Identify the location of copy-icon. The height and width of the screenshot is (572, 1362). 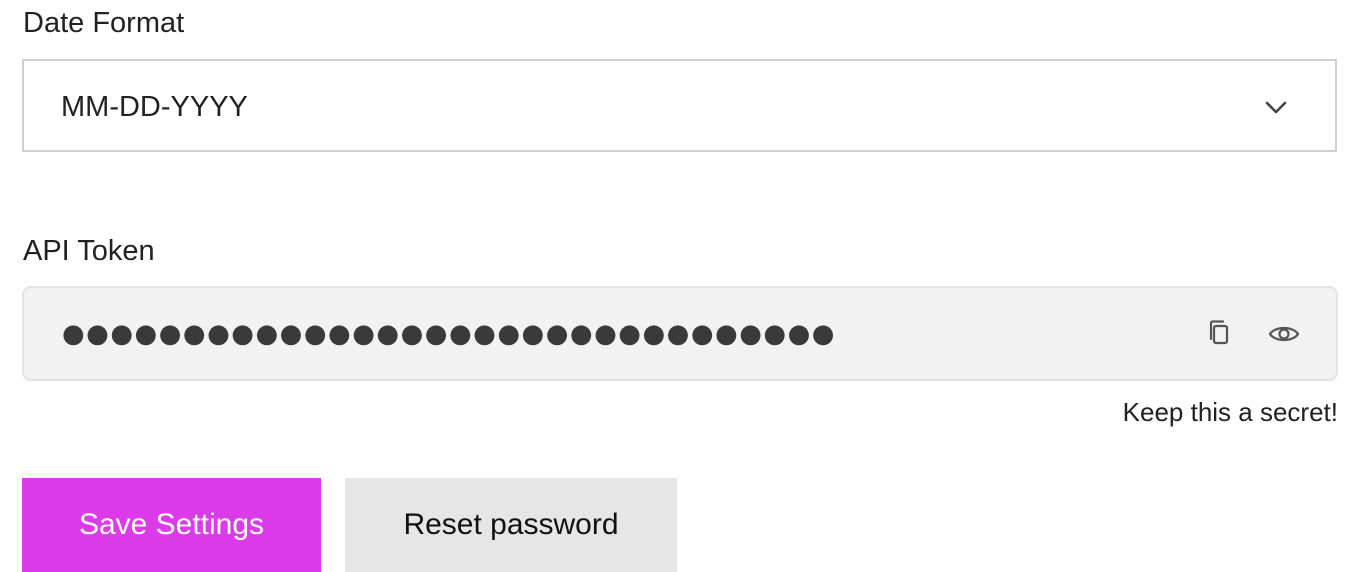
(1220, 334).